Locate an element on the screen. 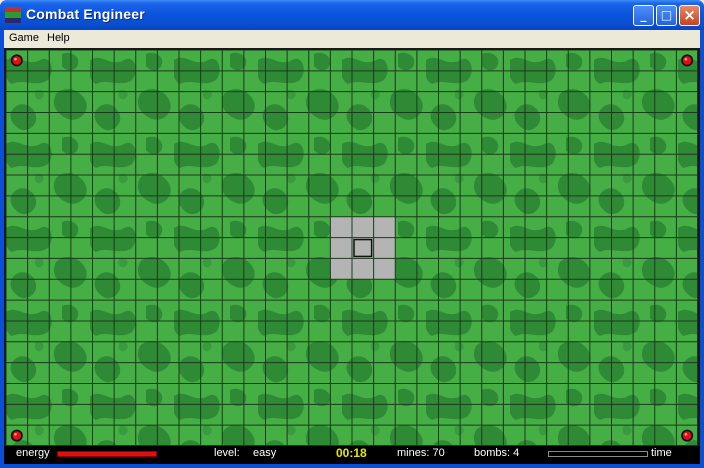  minimize-button: _ is located at coordinates (643, 15).